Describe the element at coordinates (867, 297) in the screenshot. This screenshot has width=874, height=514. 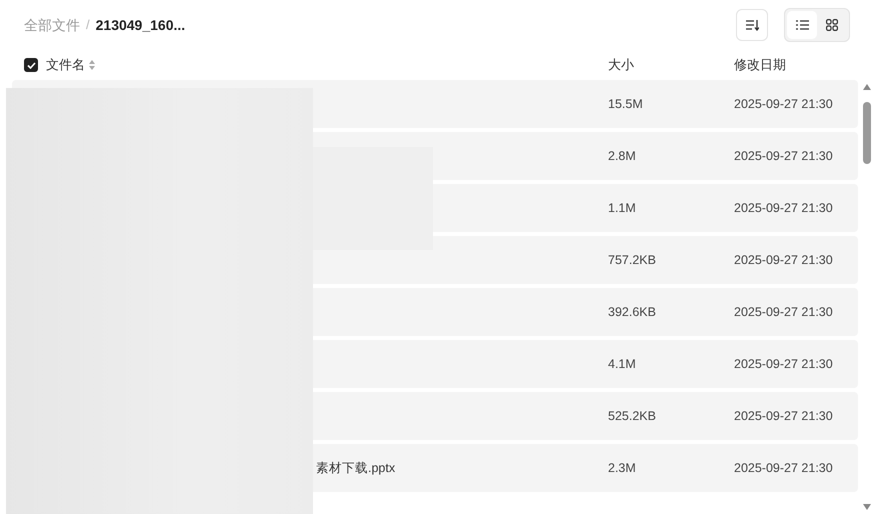
I see `scrollbar` at that location.